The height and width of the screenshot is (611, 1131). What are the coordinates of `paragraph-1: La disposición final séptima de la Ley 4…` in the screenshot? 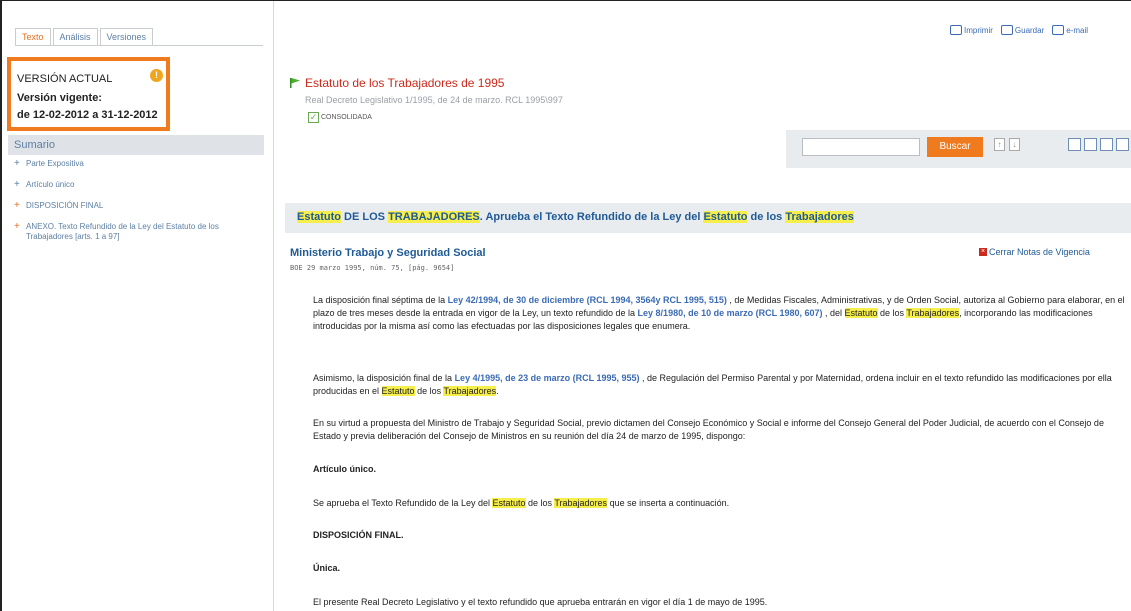 It's located at (719, 313).